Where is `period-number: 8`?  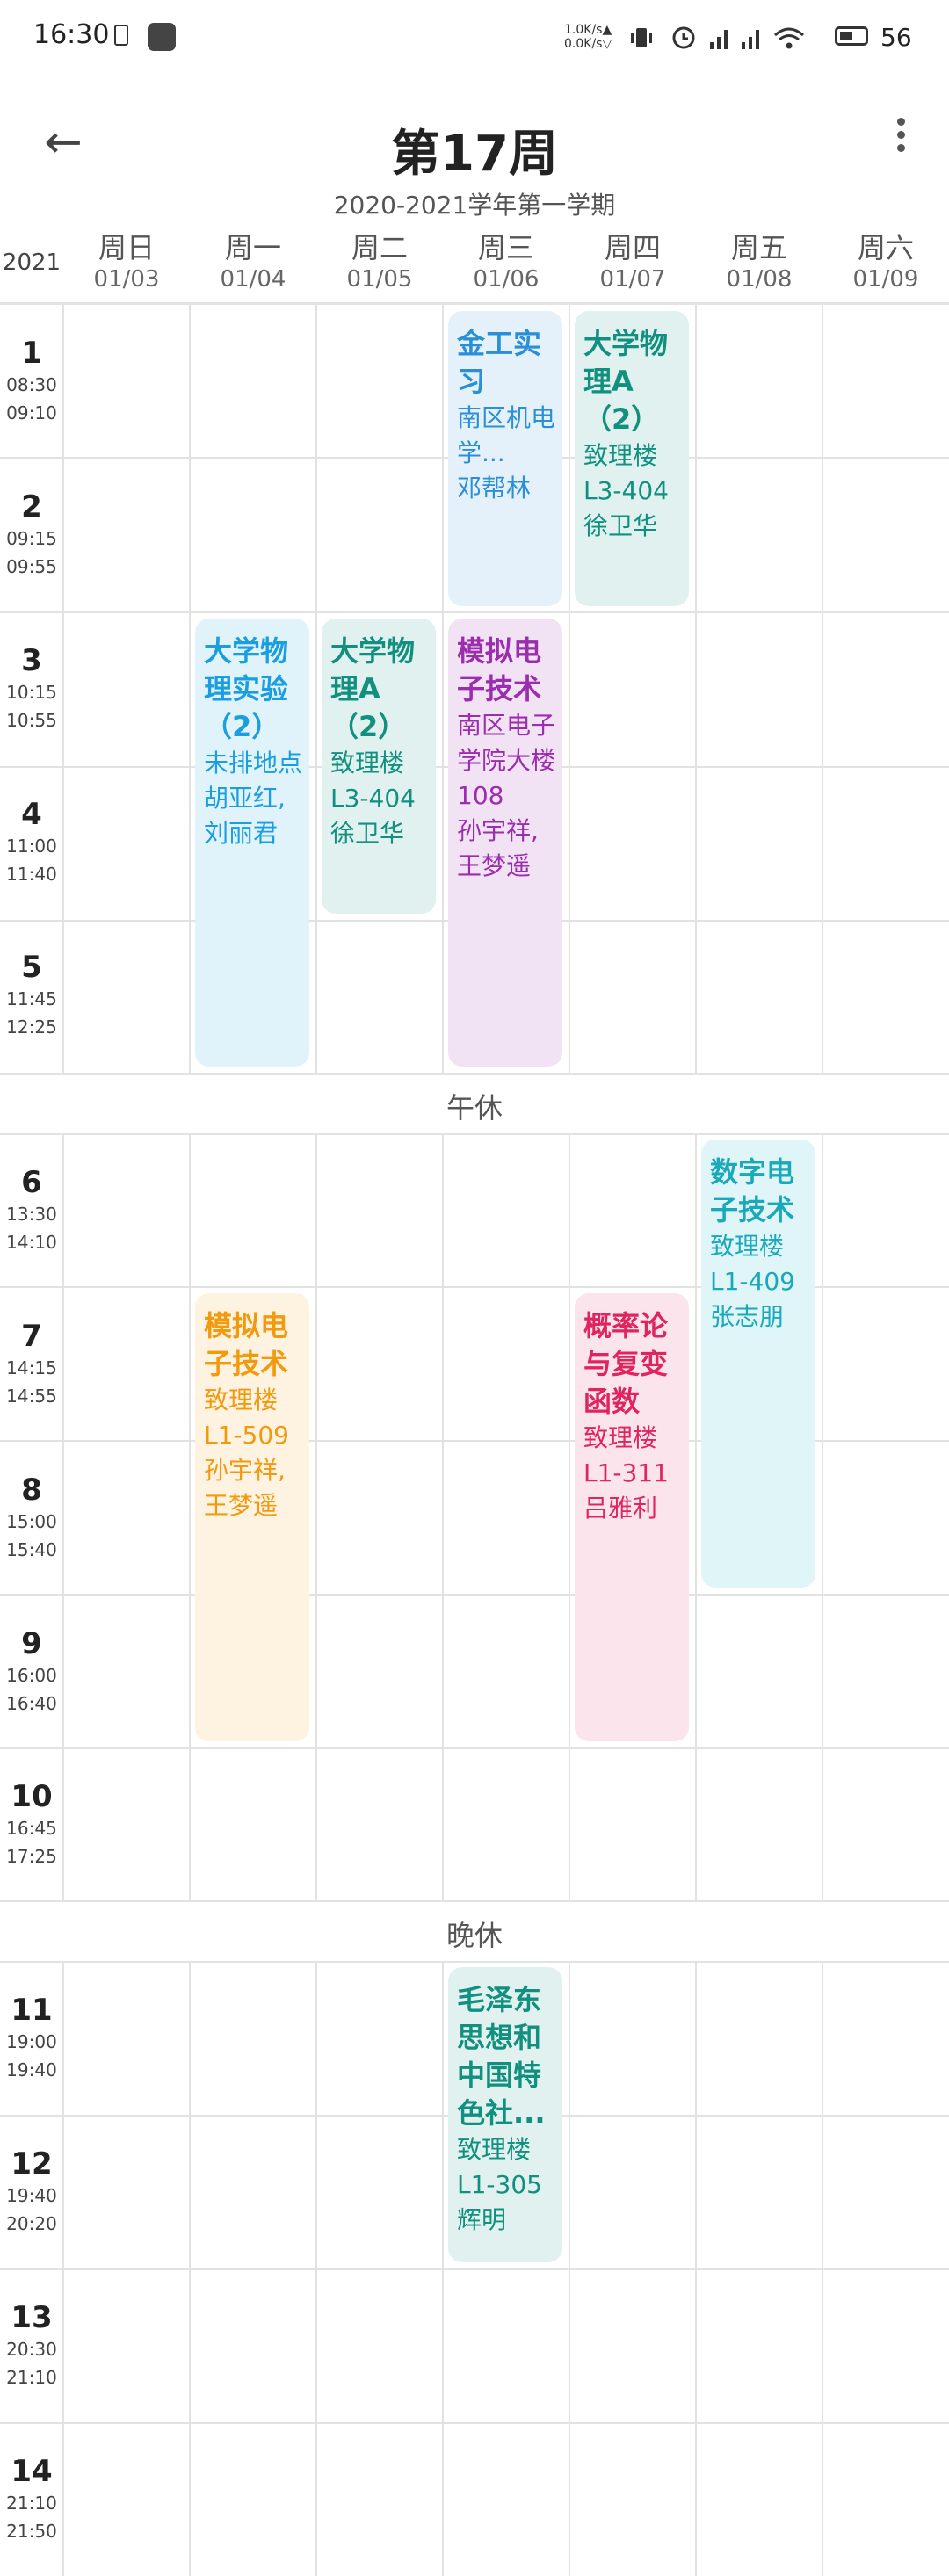 period-number: 8 is located at coordinates (32, 1490).